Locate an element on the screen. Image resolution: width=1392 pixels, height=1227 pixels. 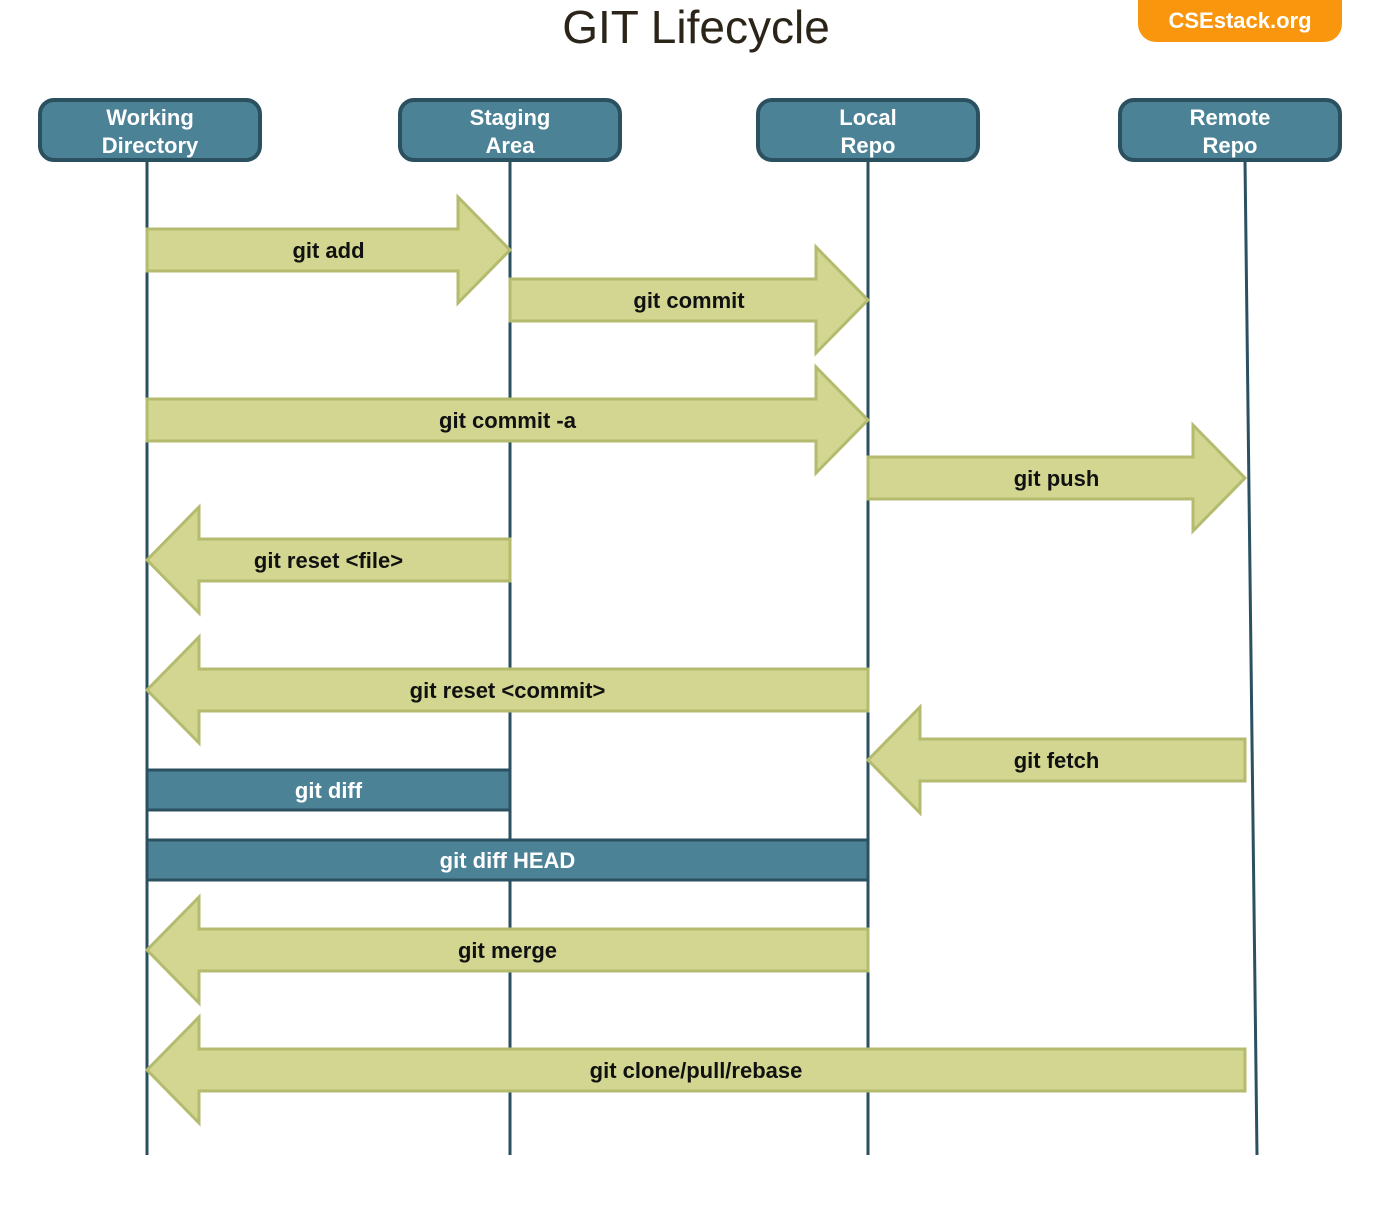
command-label: git push is located at coordinates (1057, 478).